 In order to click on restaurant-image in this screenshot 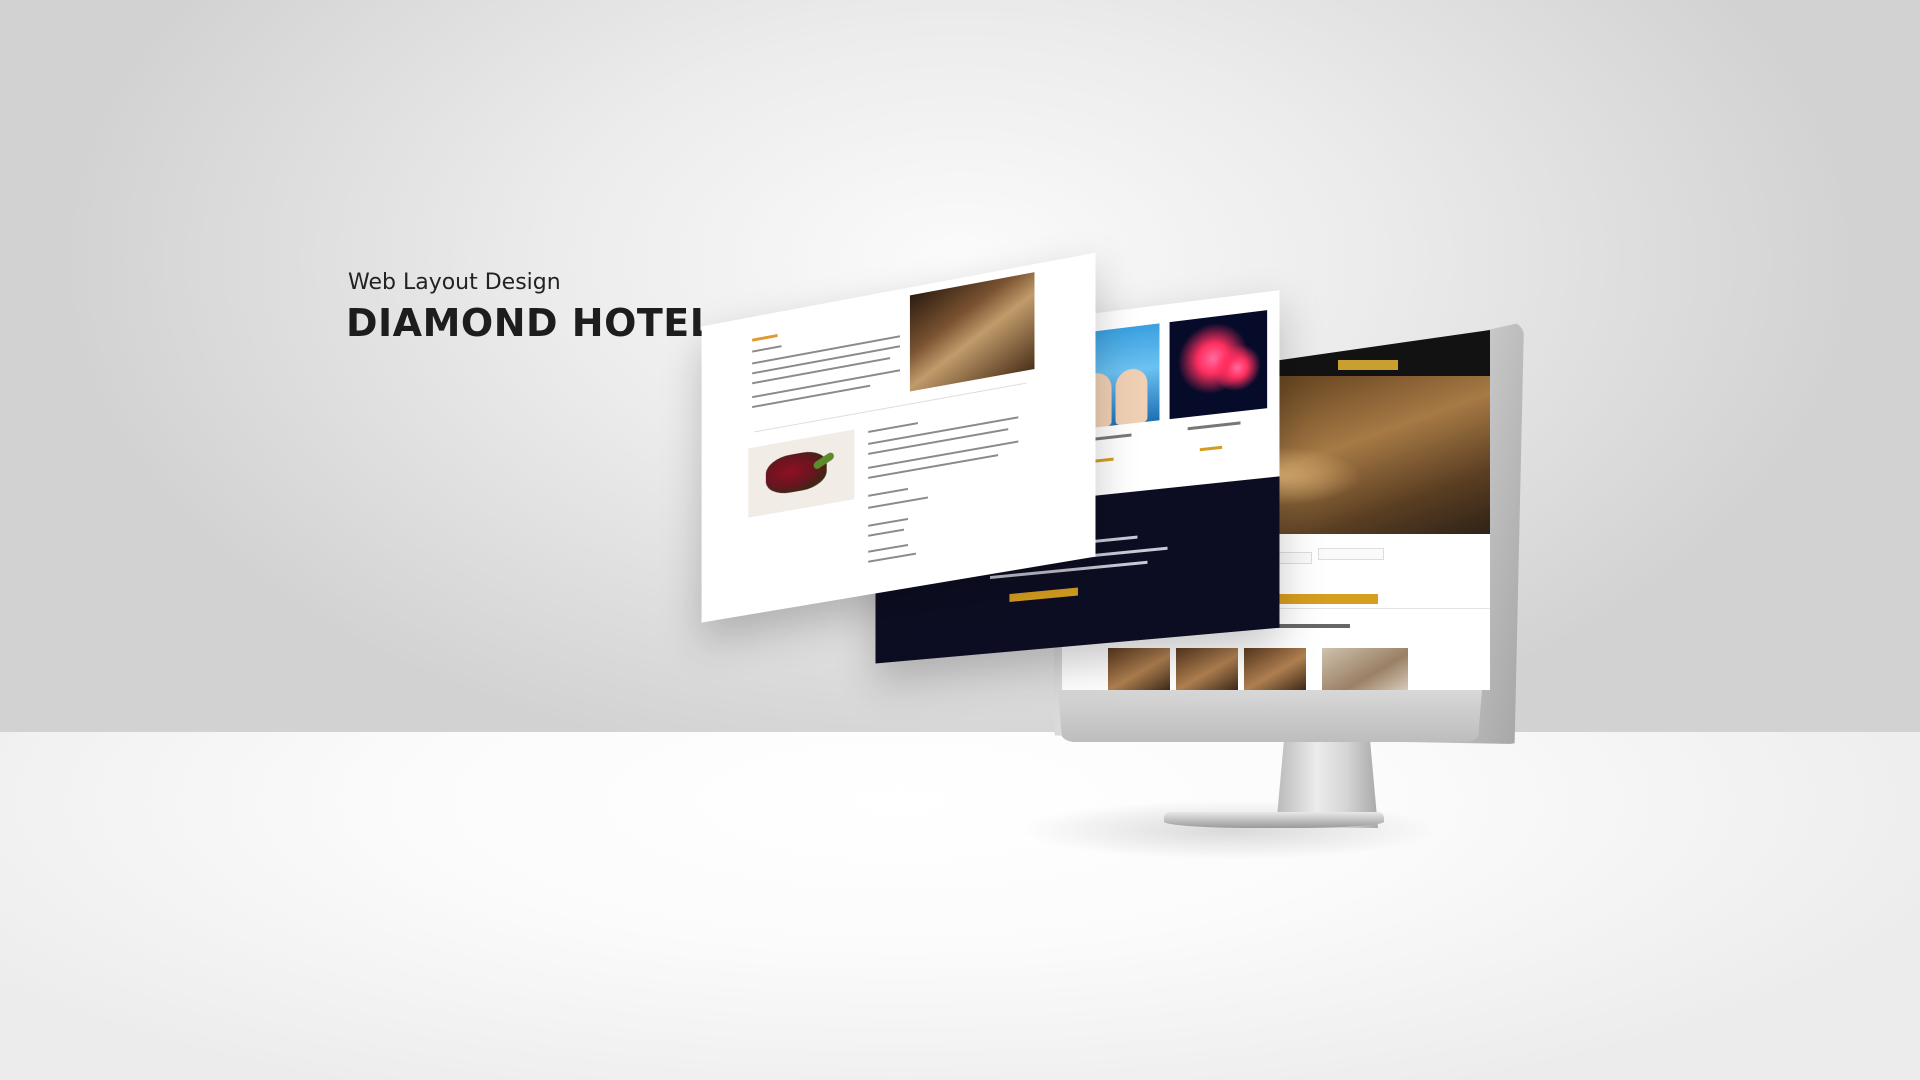, I will do `click(972, 332)`.